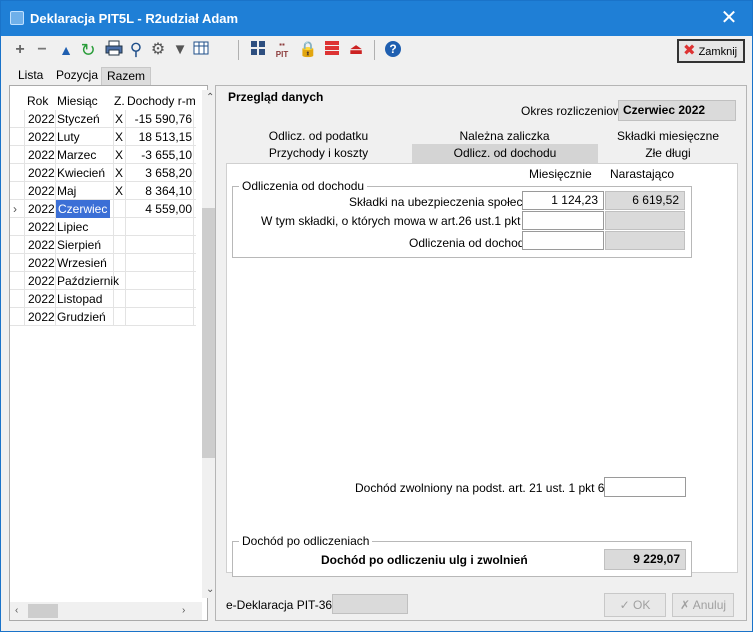 The image size is (753, 632). I want to click on deductions-legend: Odliczenia od dochodu, so click(303, 186).